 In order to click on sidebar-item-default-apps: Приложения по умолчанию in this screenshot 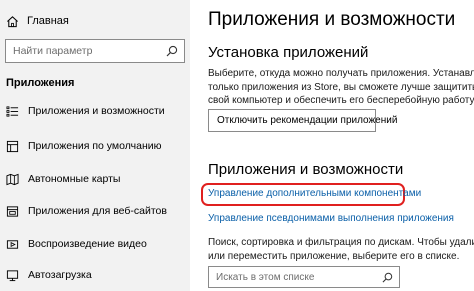, I will do `click(95, 146)`.